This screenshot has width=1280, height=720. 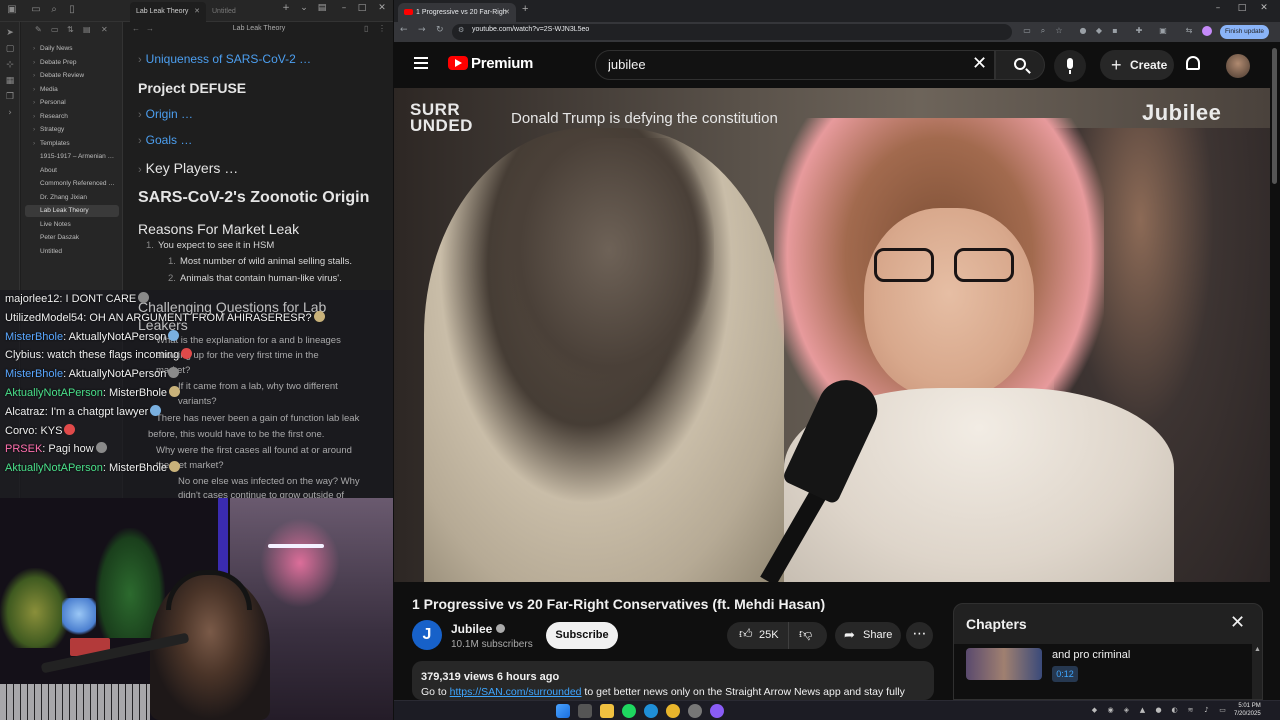 I want to click on like-button: 👍︎ 25K, so click(x=758, y=635).